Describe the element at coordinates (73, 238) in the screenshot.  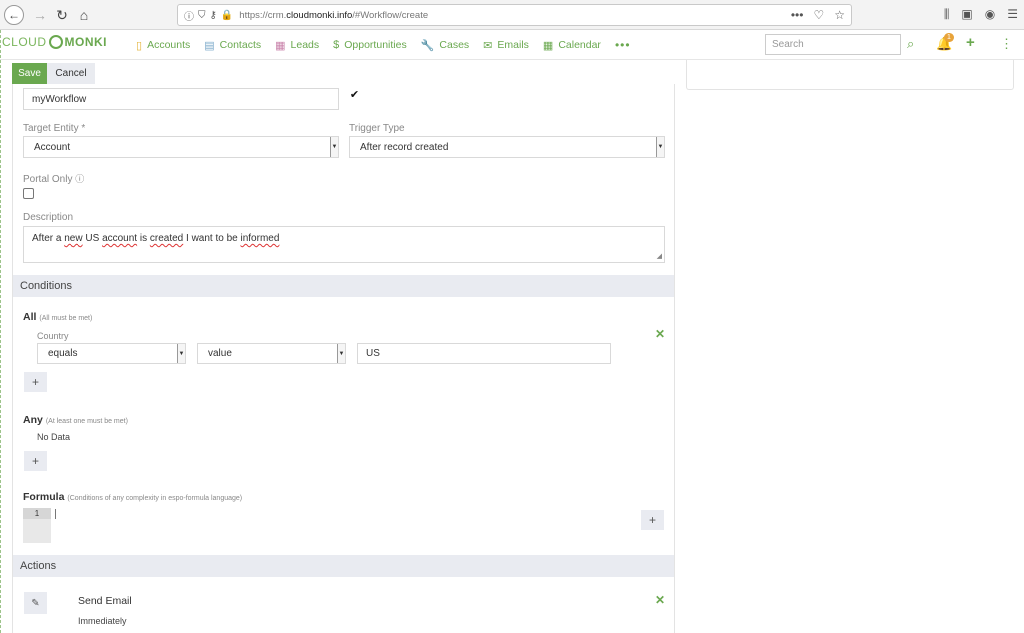
I see `desc-text: new` at that location.